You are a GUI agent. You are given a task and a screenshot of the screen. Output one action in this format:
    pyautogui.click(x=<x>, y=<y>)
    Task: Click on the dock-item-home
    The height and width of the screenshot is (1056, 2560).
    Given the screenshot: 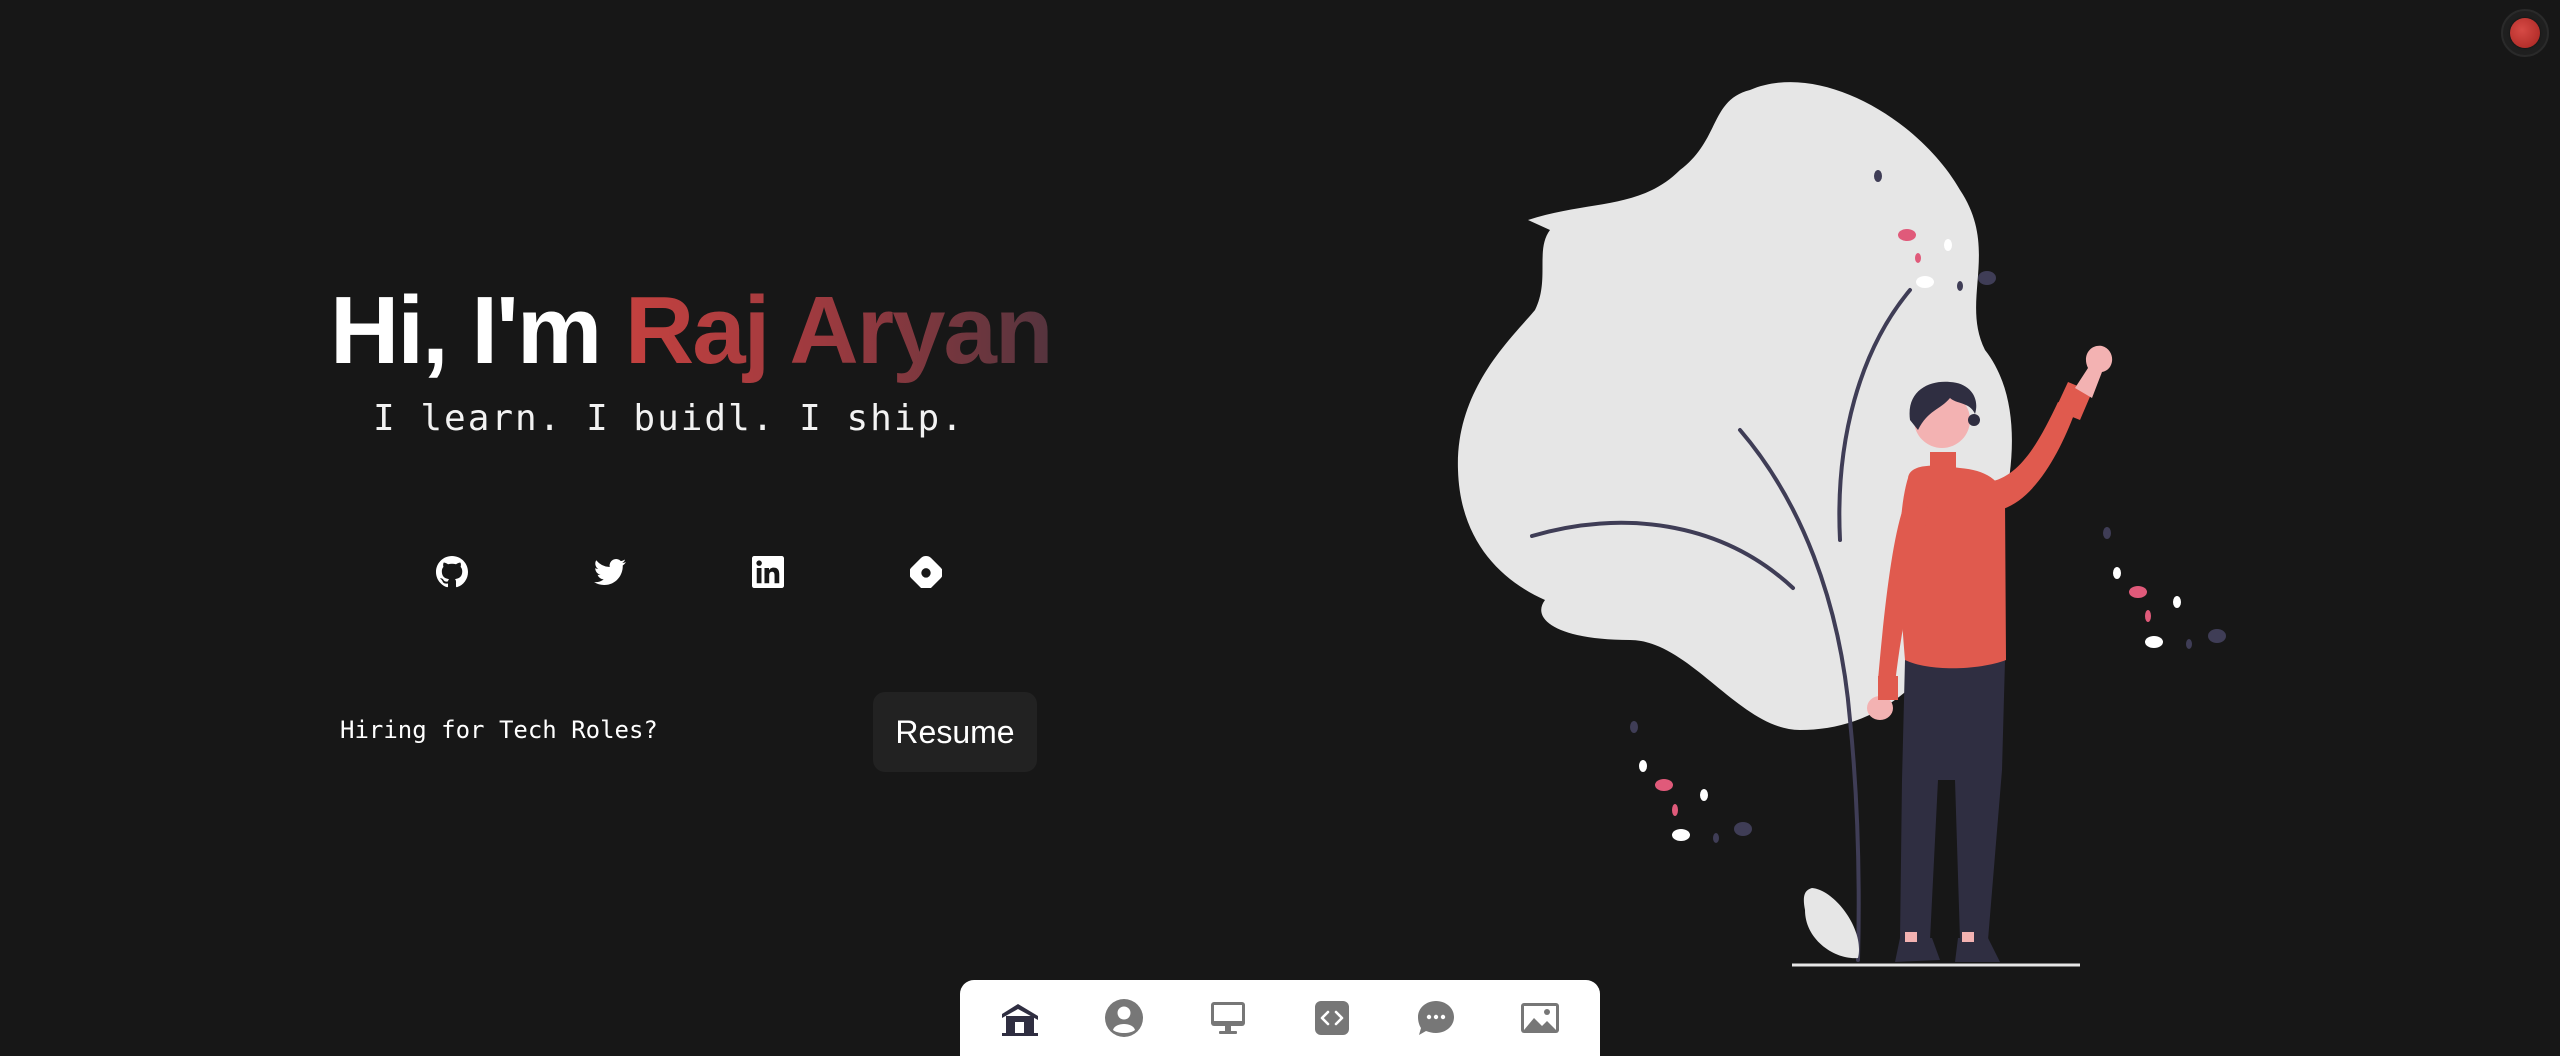 What is the action you would take?
    pyautogui.click(x=1020, y=1018)
    